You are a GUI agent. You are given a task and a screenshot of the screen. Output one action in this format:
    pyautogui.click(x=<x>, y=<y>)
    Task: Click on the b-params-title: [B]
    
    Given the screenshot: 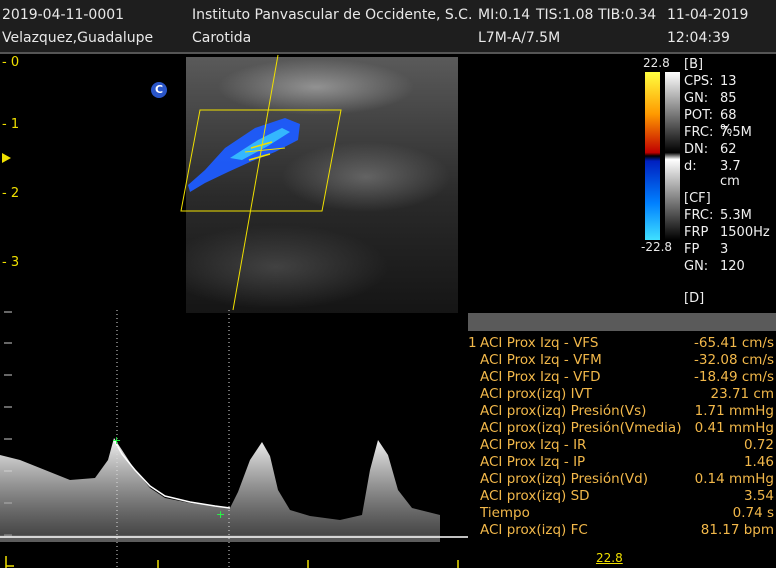 What is the action you would take?
    pyautogui.click(x=694, y=64)
    